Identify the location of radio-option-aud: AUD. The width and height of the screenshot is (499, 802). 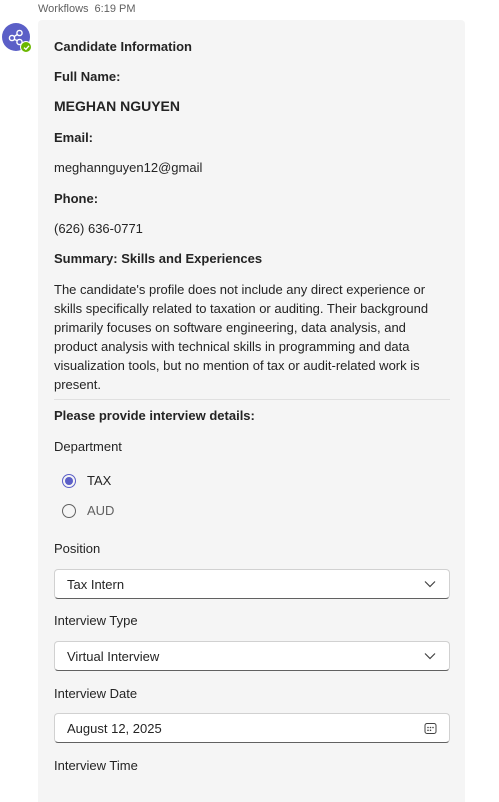
(88, 510).